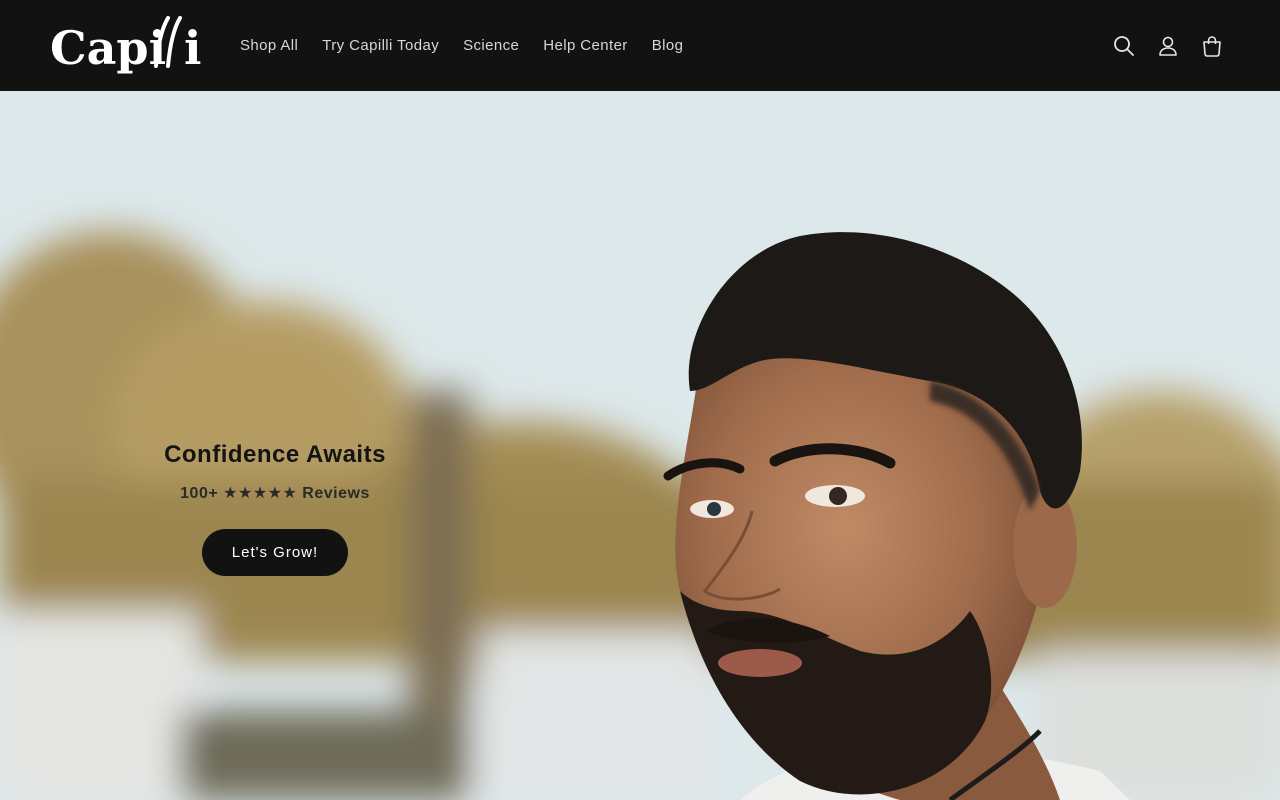  I want to click on svg-text: i, so click(192, 48).